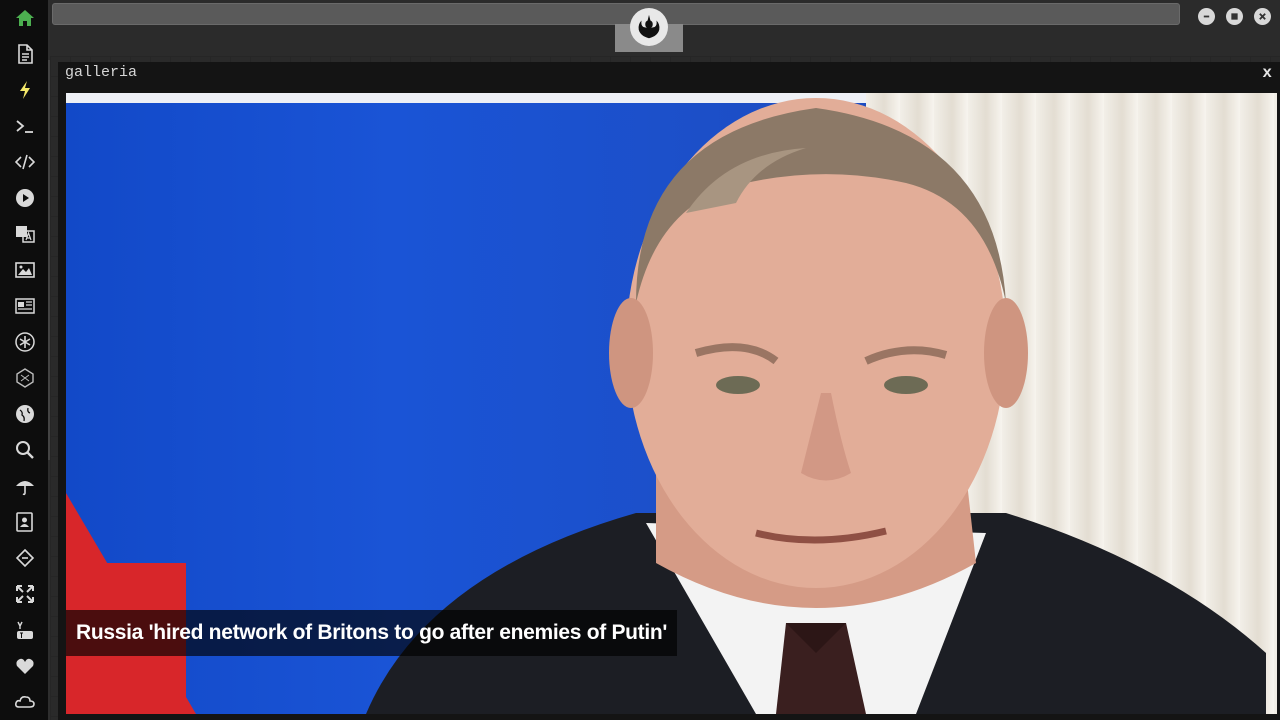  I want to click on address-bar, so click(616, 14).